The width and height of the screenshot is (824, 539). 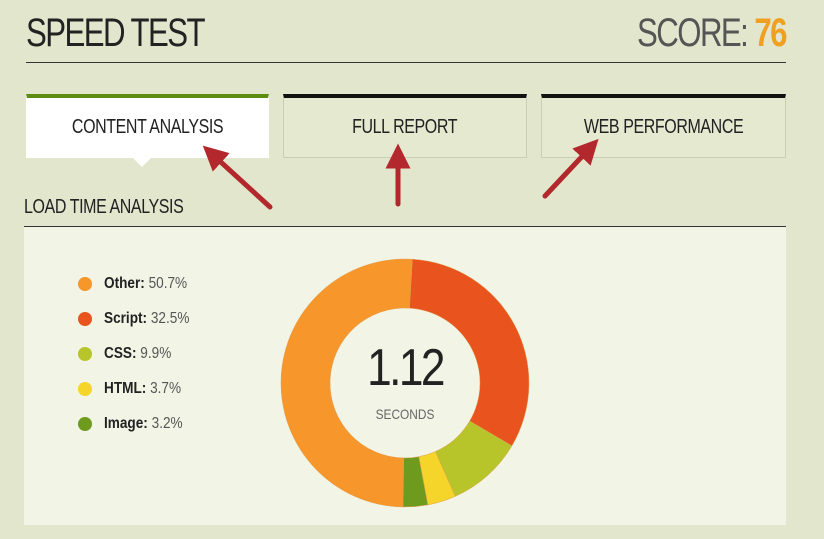 I want to click on legend-name: Script:, so click(x=126, y=318).